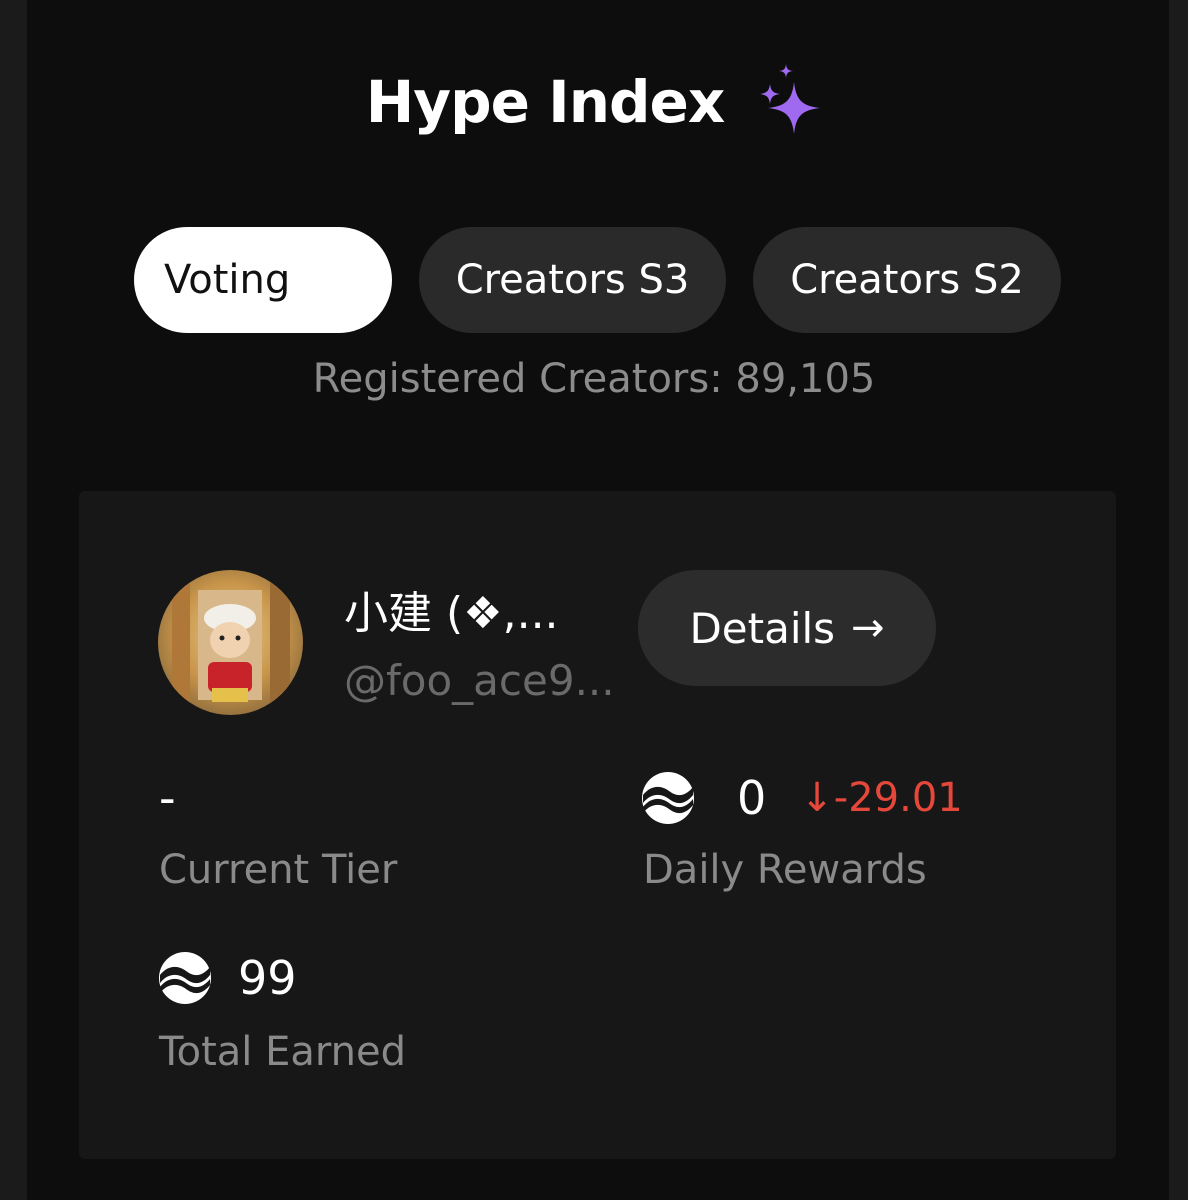 This screenshot has width=1188, height=1200. I want to click on sparkle-icon, so click(790, 102).